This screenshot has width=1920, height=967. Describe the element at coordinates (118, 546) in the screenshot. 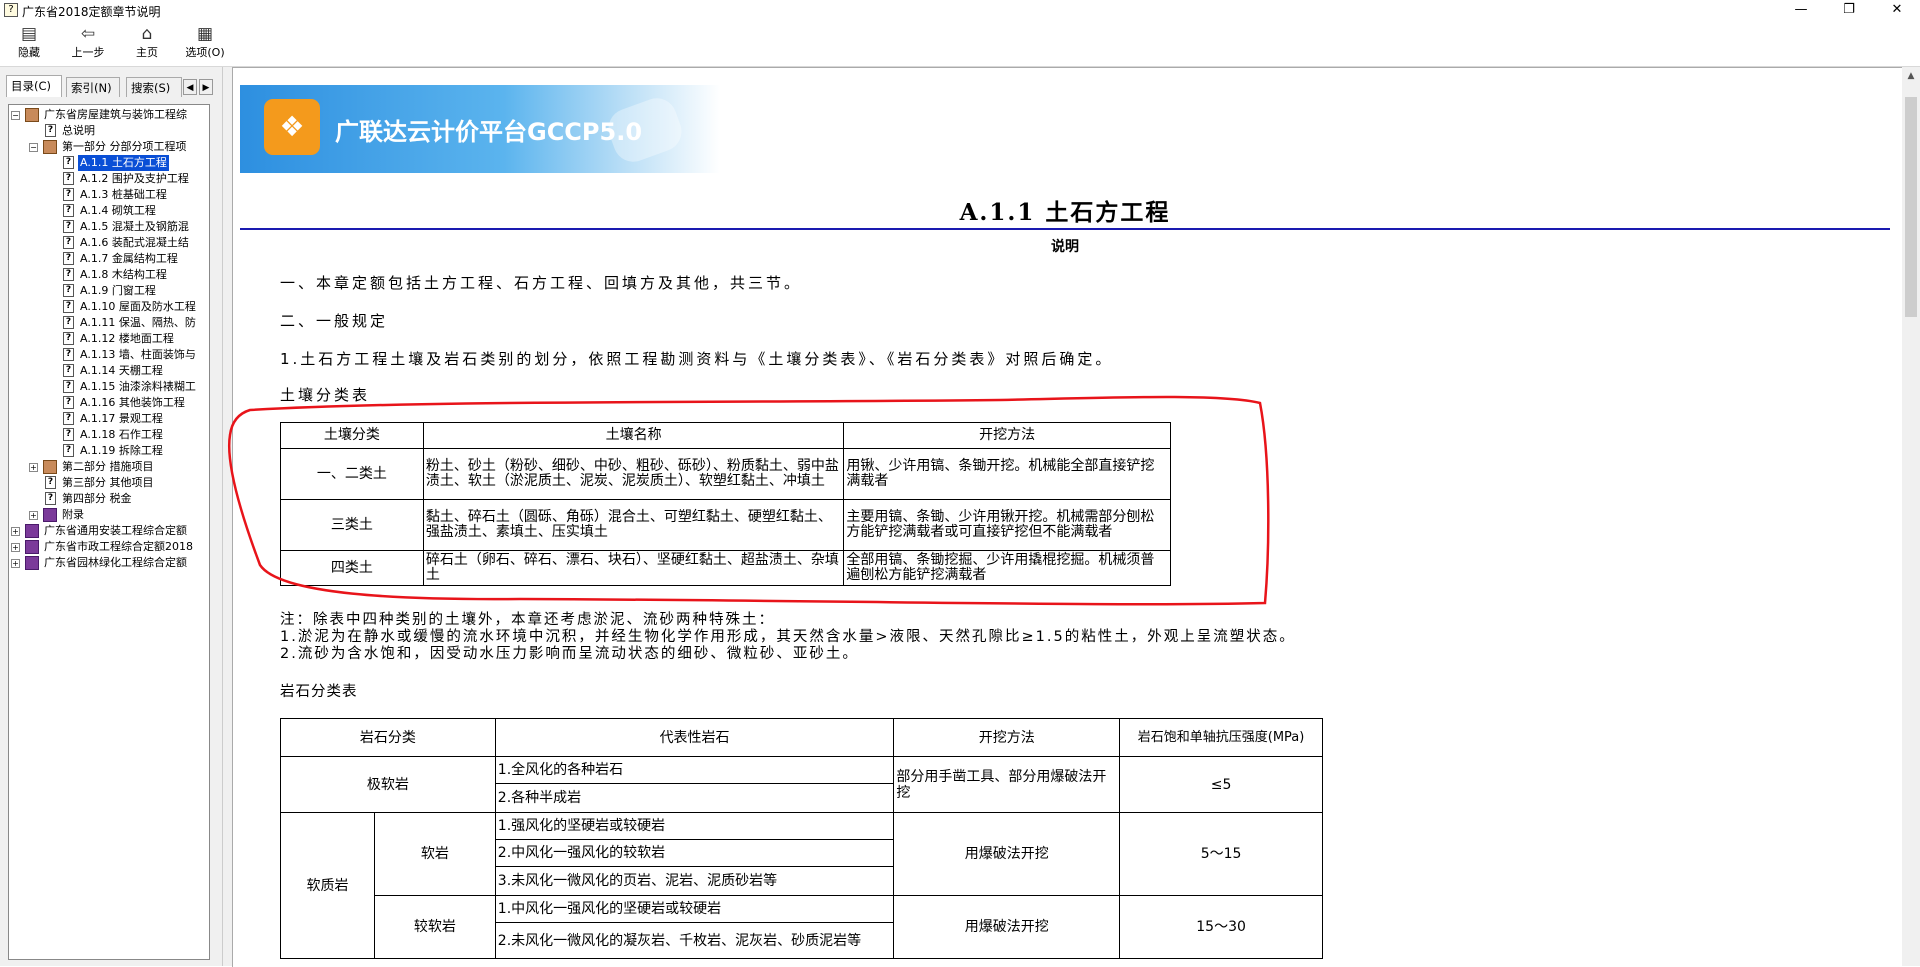

I see `tree-item-label: 广东省市政工程综合定额2018` at that location.